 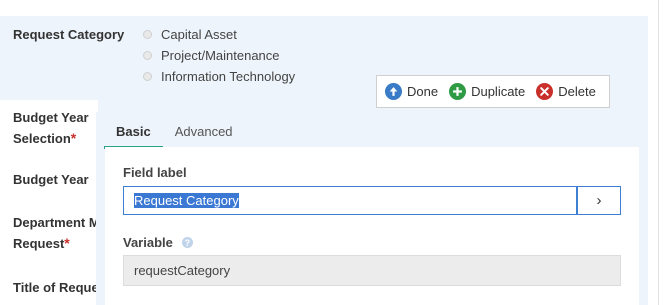 I want to click on chevron-right-icon: ›, so click(x=599, y=200).